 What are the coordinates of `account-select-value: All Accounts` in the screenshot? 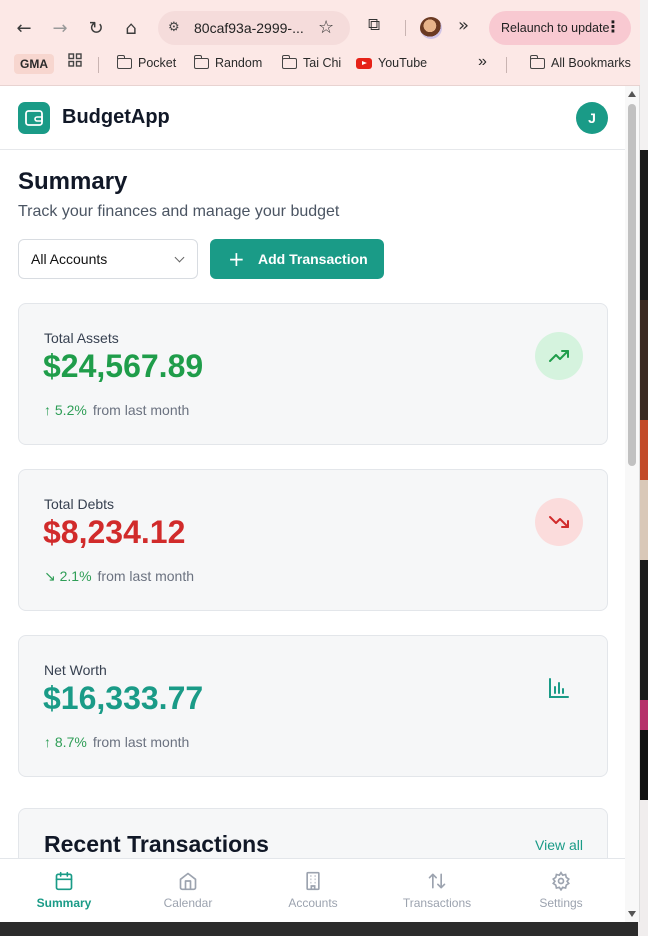 It's located at (69, 259).